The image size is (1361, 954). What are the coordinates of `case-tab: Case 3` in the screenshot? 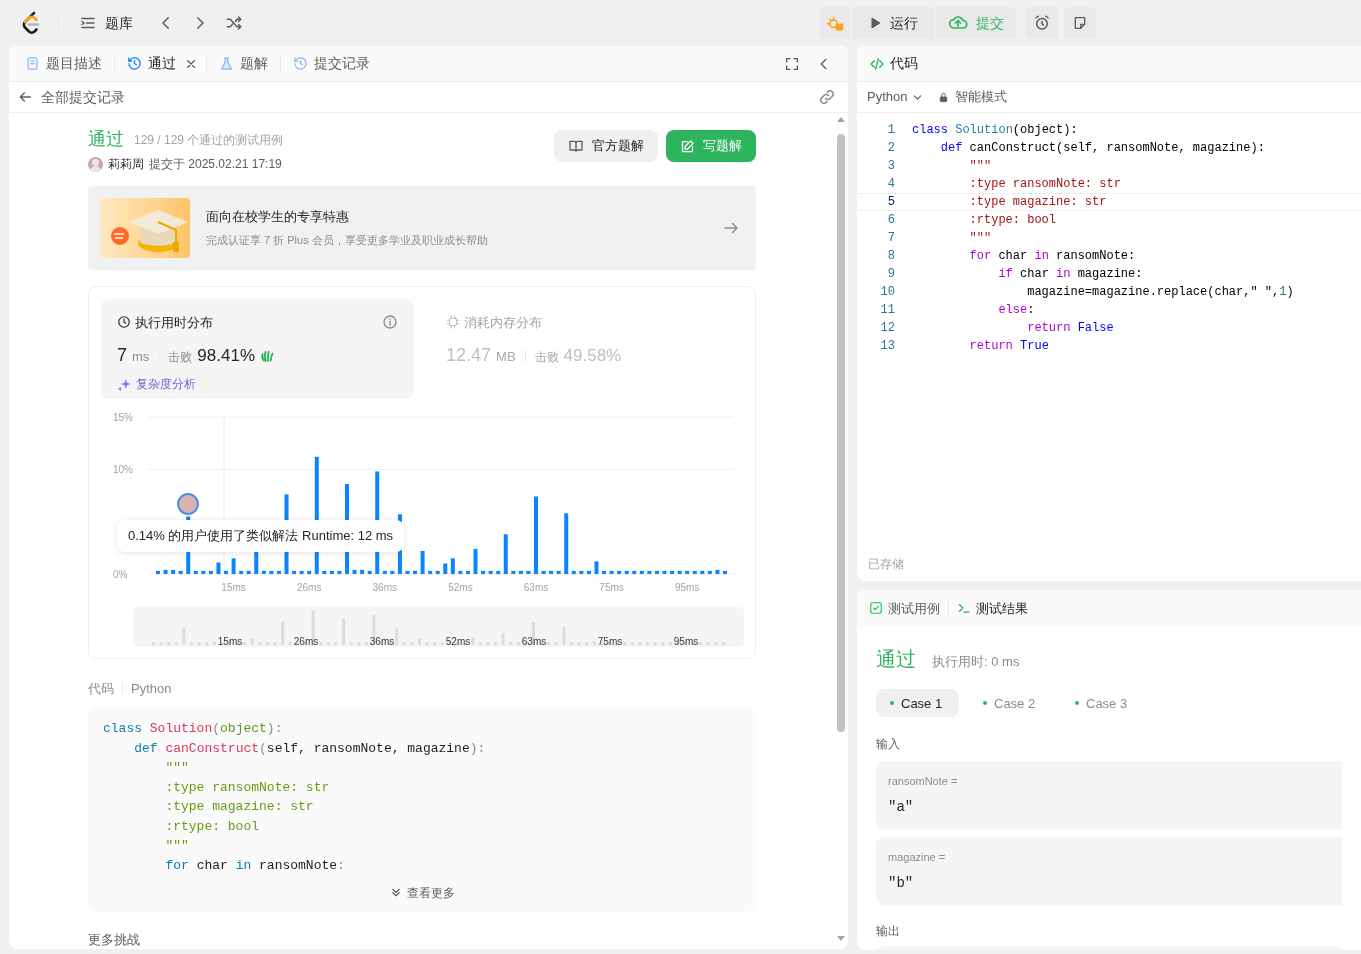 It's located at (1102, 703).